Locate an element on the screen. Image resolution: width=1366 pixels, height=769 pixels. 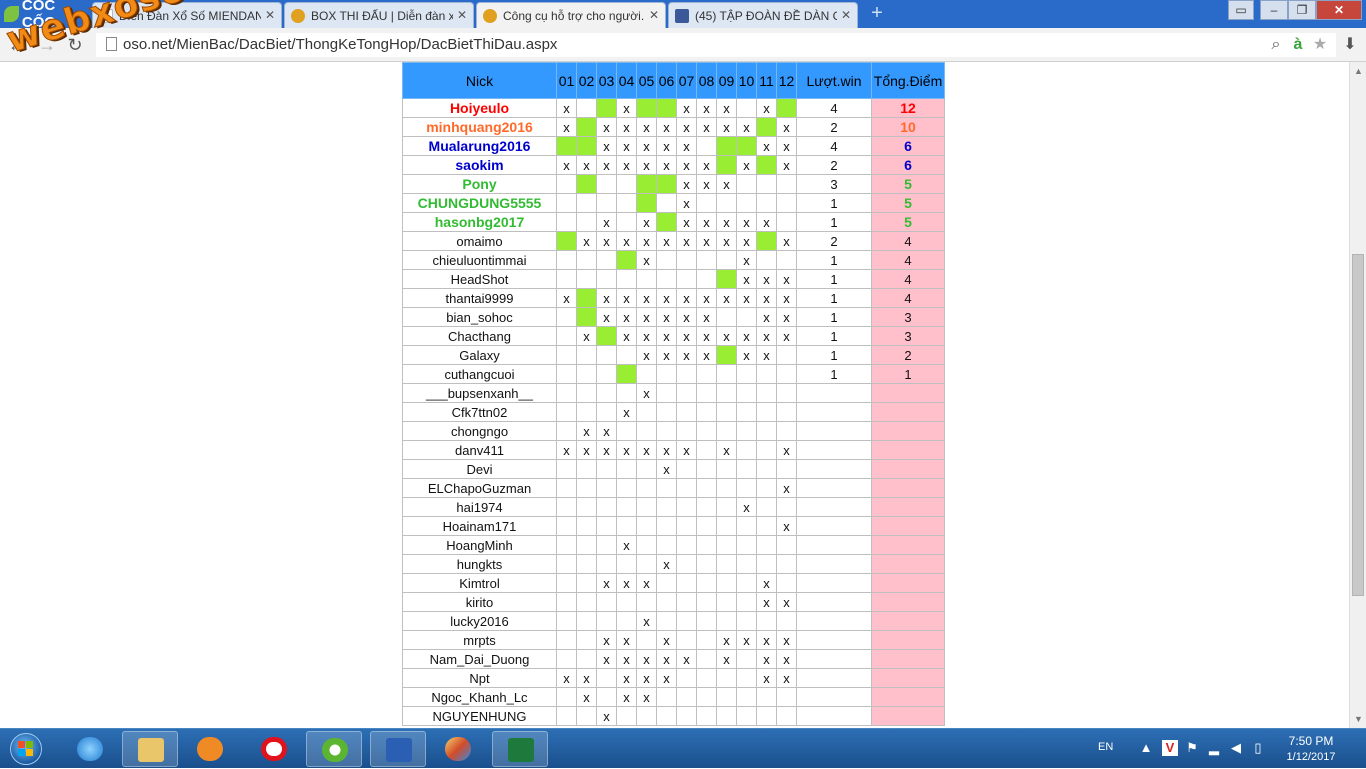
scroll-up-arrow-icon: ▲ is located at coordinates (1358, 71).